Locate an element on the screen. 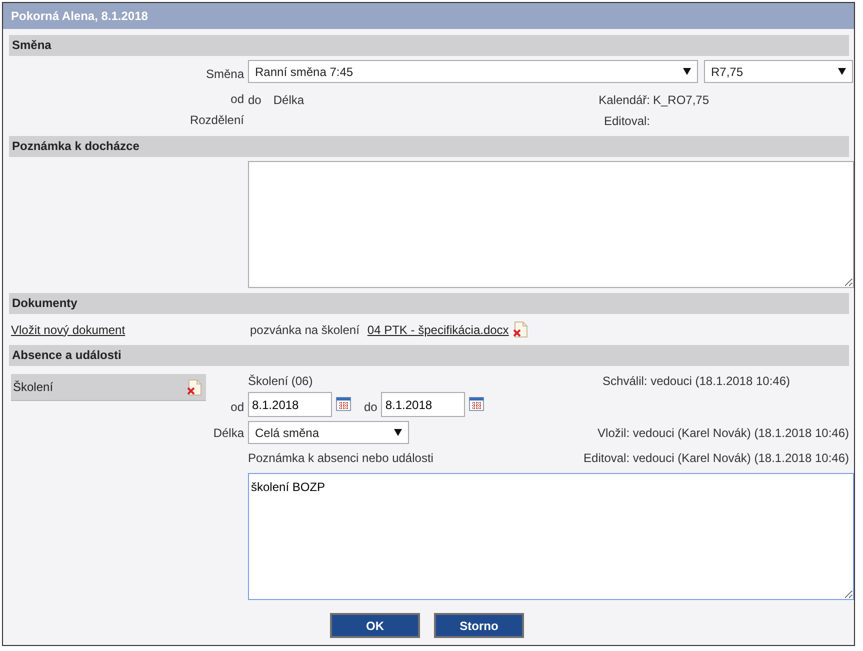 Image resolution: width=863 pixels, height=651 pixels. add-document-link: Vložit nový dokument is located at coordinates (128, 329).